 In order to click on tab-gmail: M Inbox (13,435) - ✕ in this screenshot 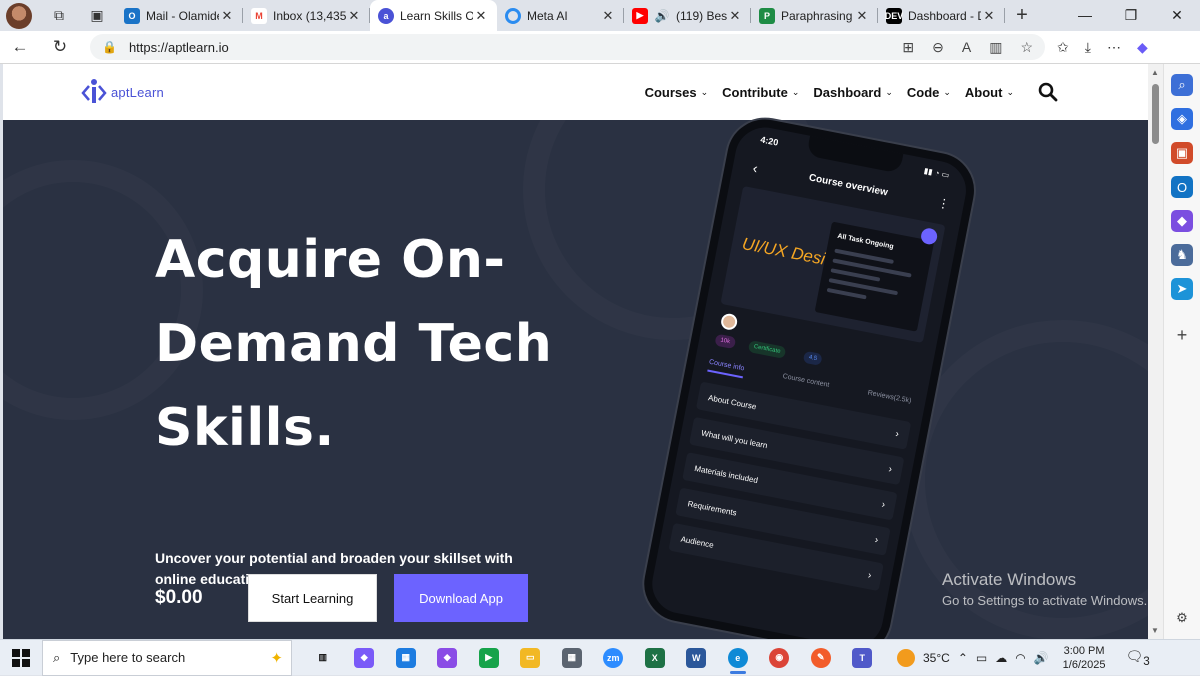, I will do `click(306, 15)`.